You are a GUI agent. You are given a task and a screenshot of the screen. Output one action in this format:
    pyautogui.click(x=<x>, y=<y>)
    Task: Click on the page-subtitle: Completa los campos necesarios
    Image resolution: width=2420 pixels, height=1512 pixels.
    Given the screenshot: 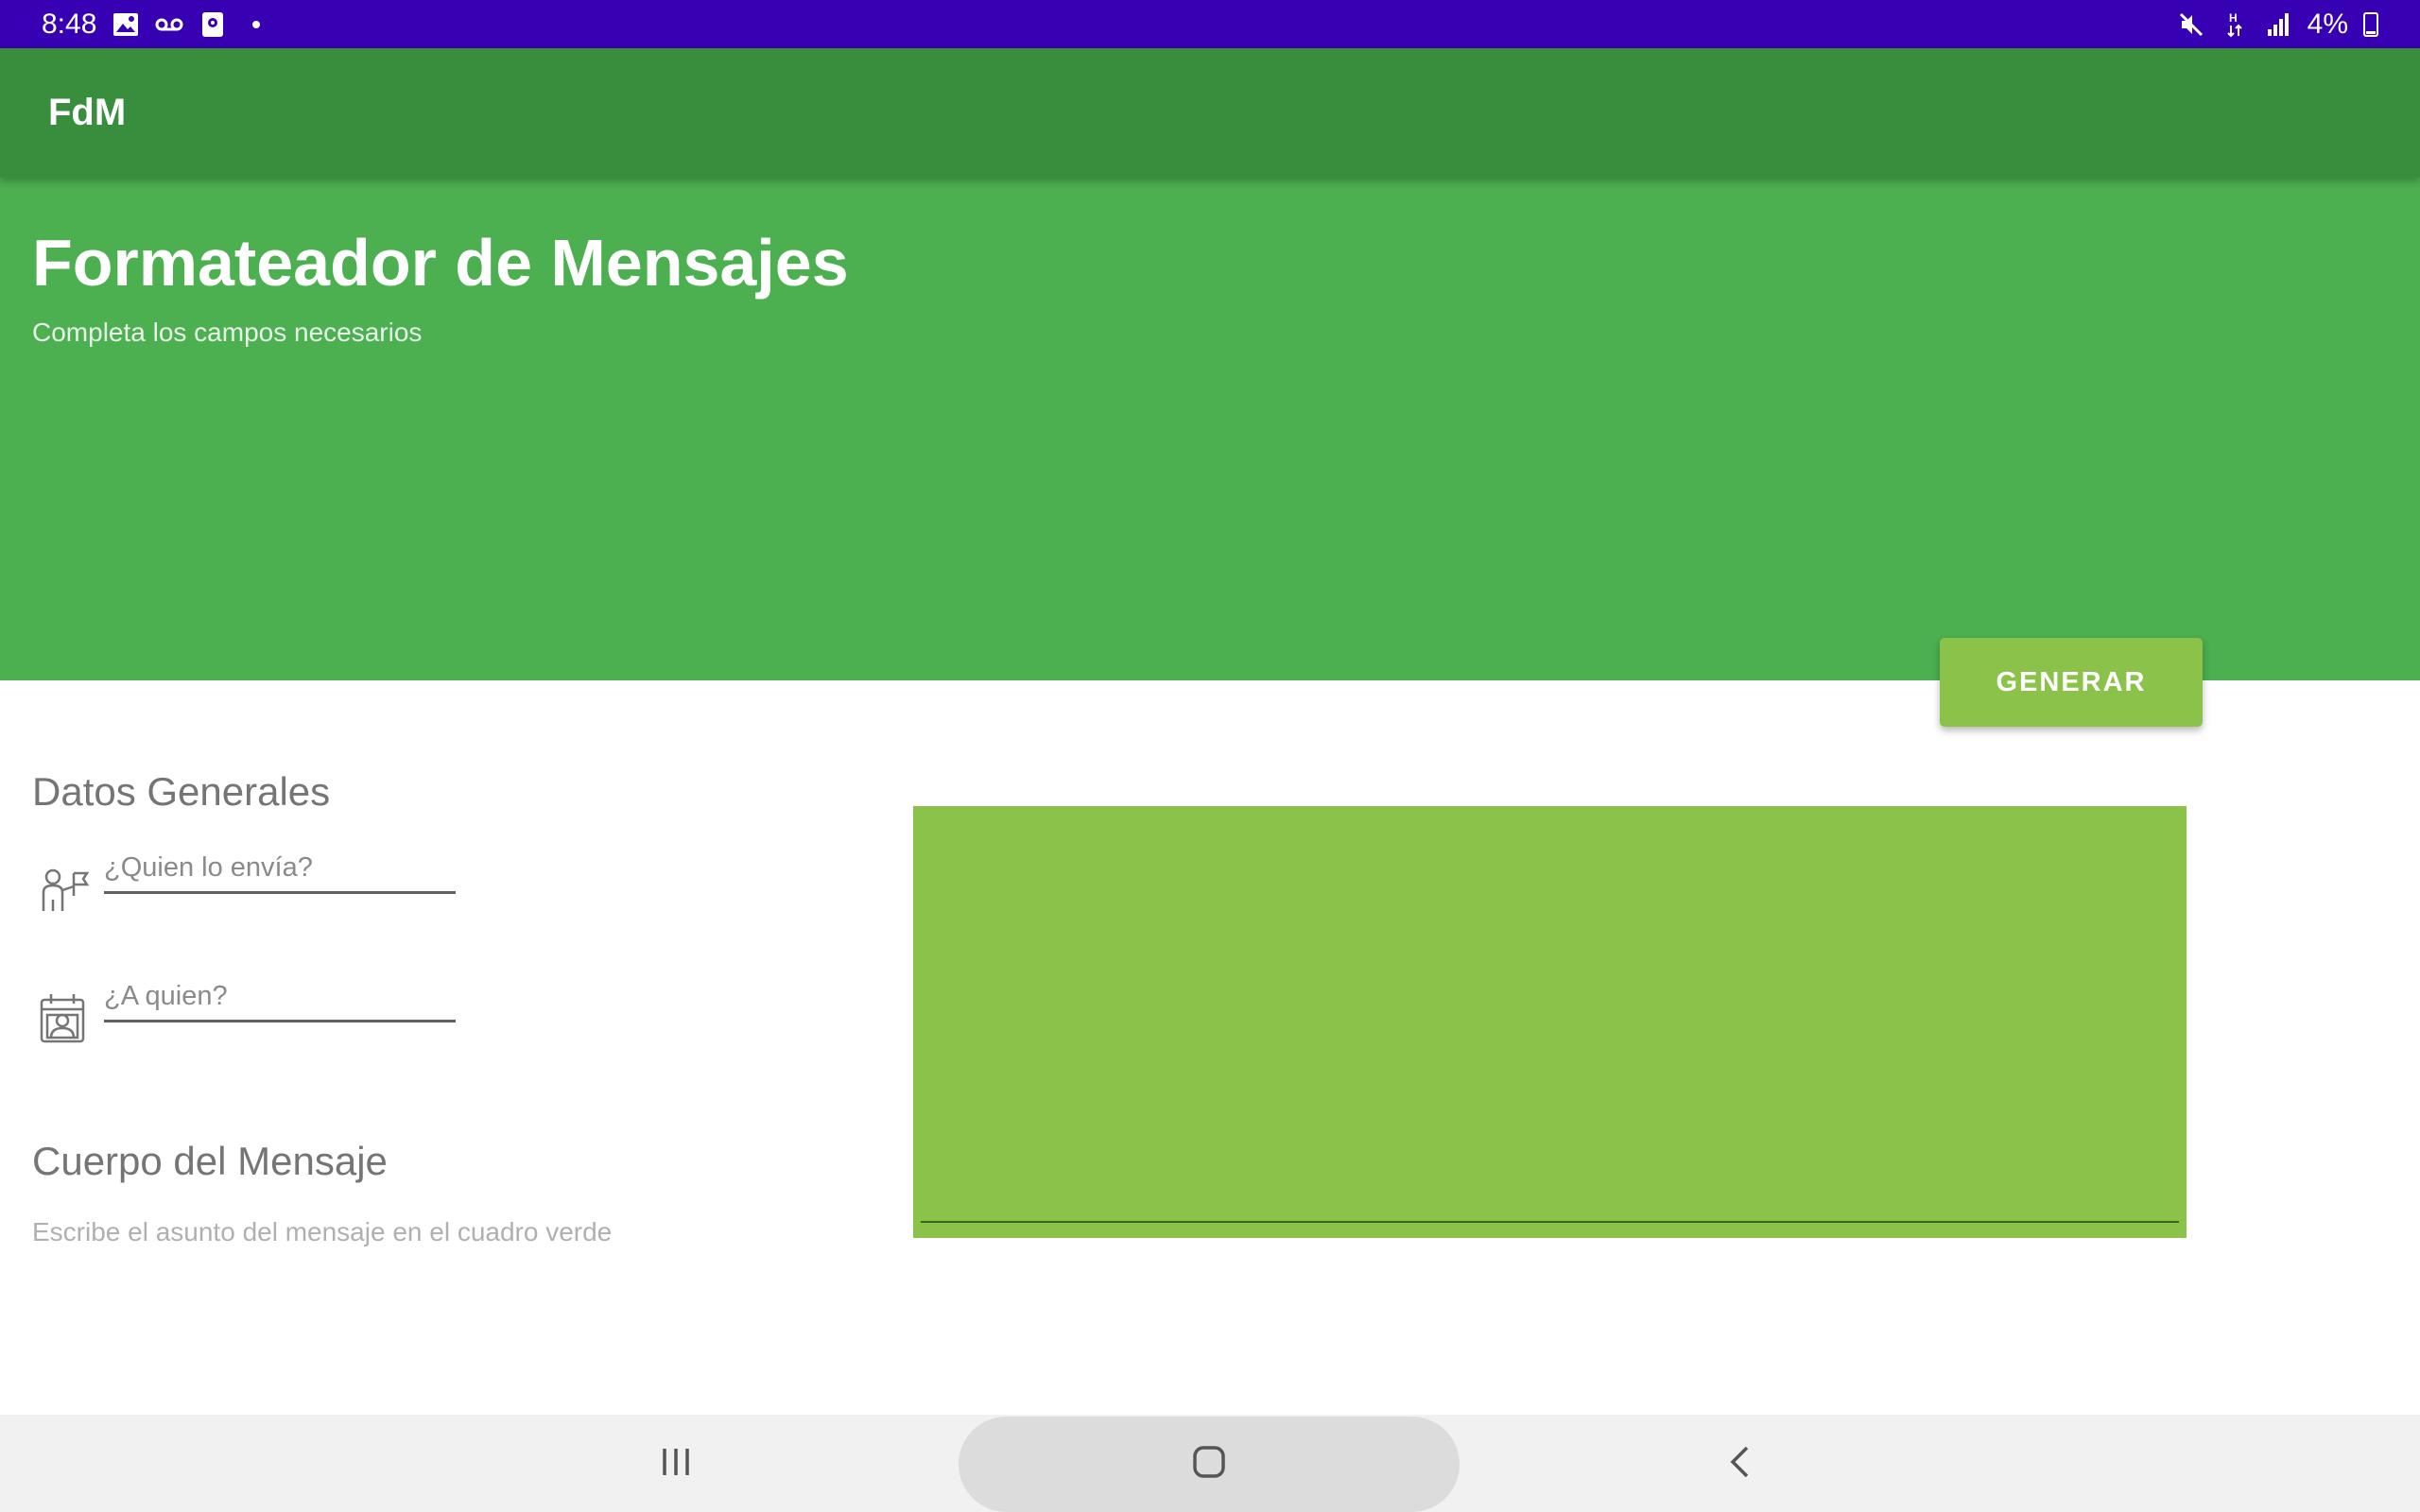 What is the action you would take?
    pyautogui.click(x=227, y=332)
    